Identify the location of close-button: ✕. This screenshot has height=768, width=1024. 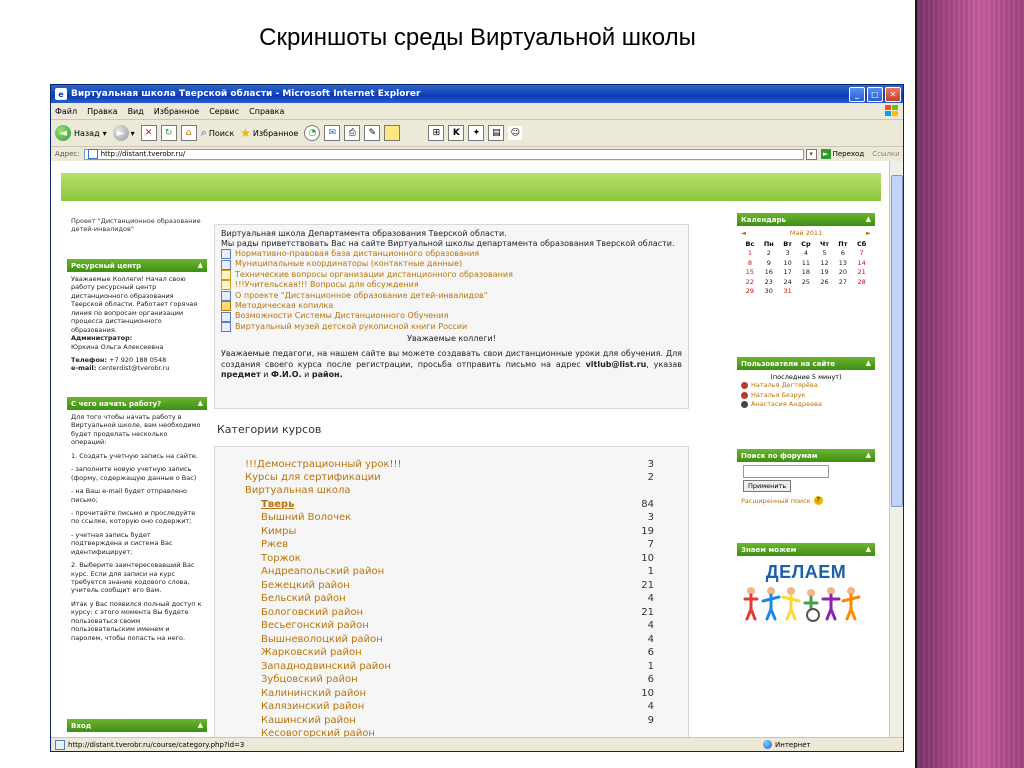
(893, 94).